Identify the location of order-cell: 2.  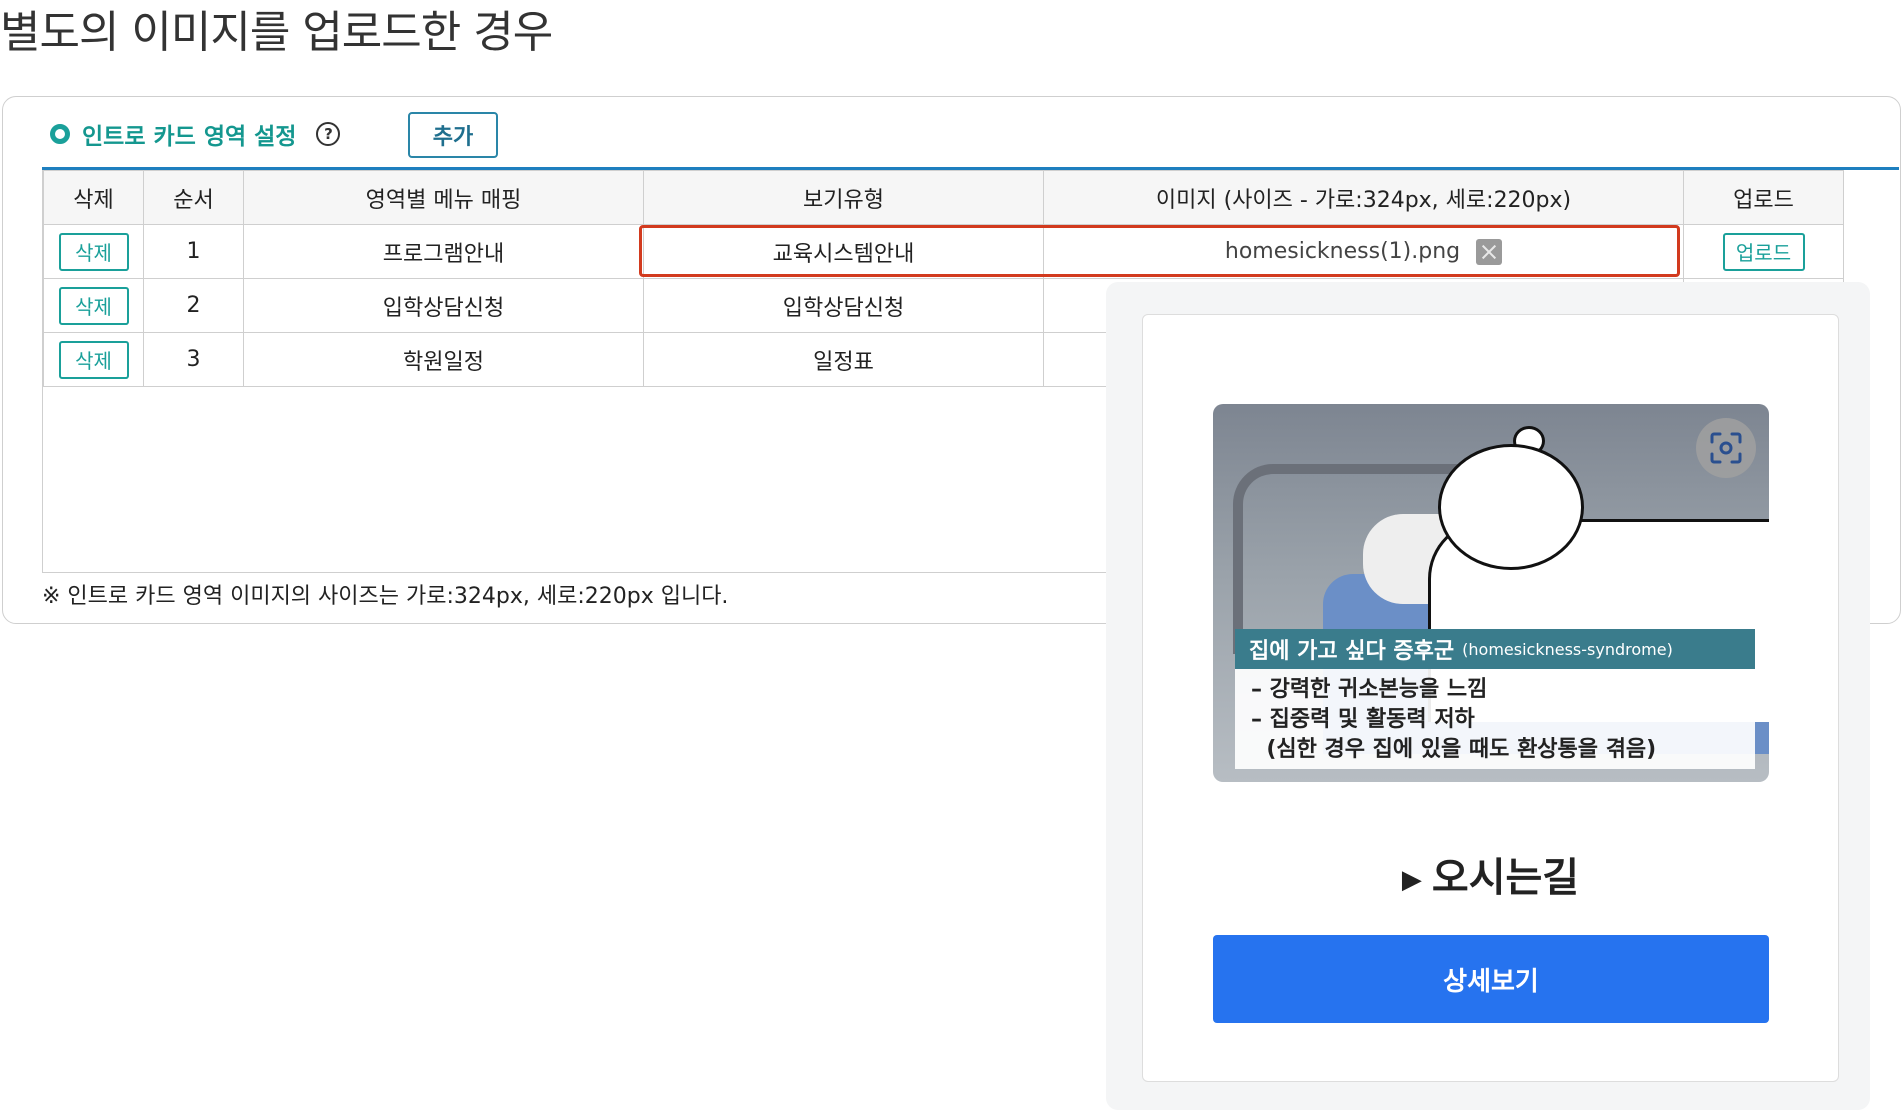
(193, 305).